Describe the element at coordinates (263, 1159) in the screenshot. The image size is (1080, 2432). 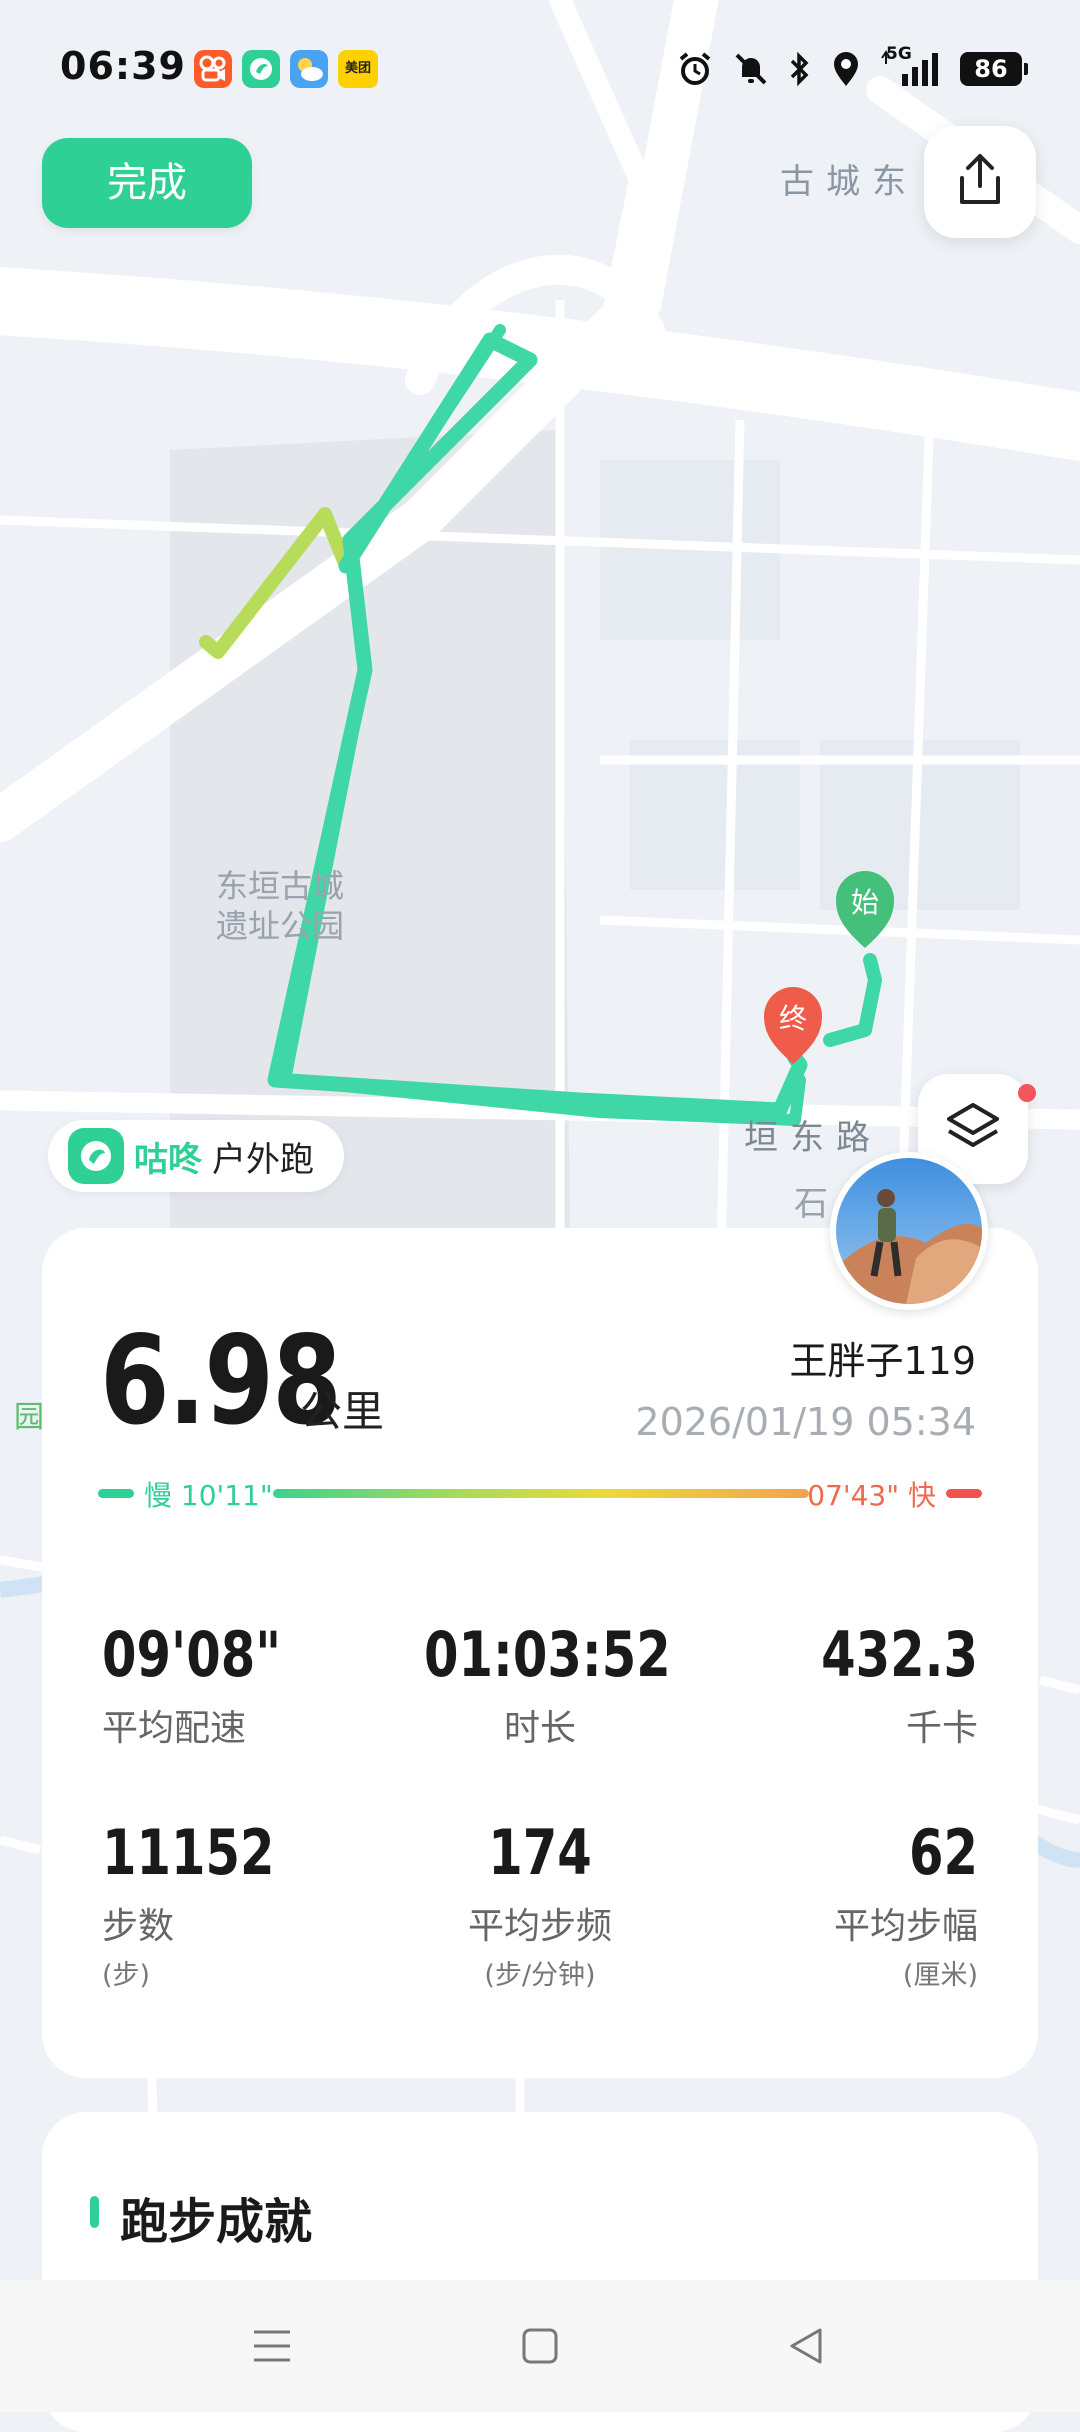
I see `run-type-label: 户外跑` at that location.